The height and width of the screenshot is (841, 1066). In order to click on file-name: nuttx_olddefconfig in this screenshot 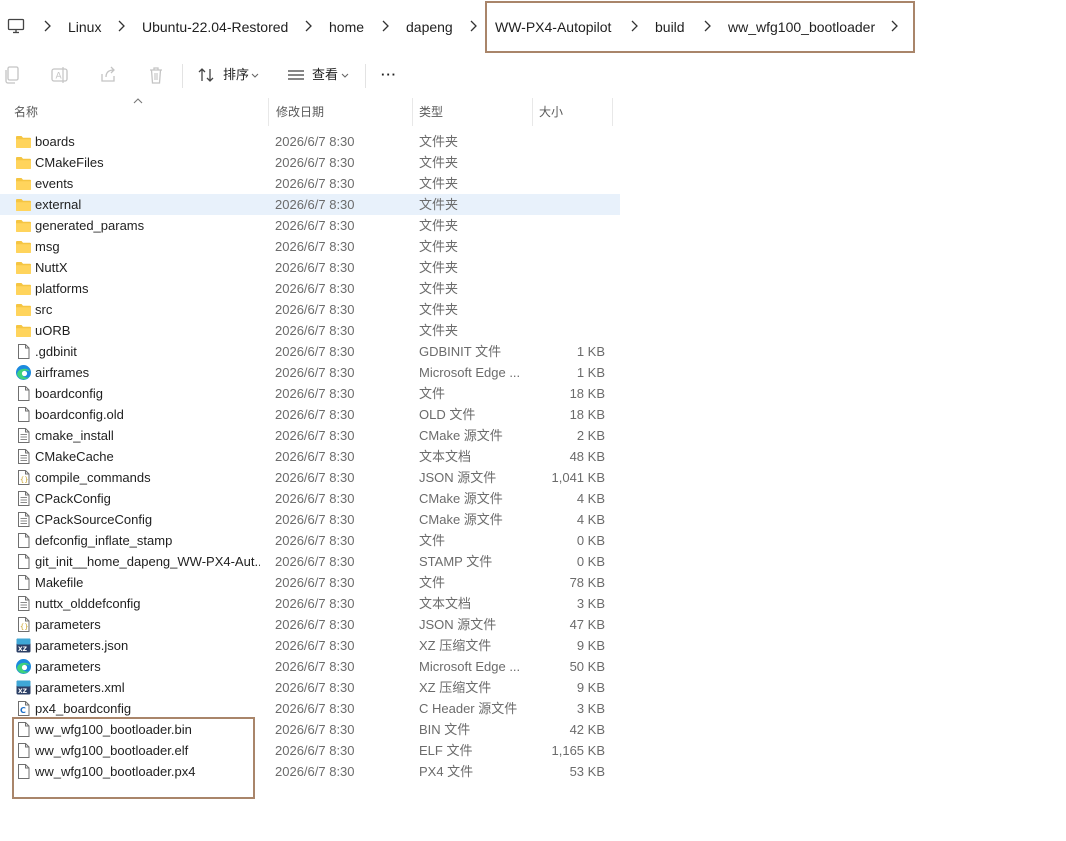, I will do `click(88, 603)`.